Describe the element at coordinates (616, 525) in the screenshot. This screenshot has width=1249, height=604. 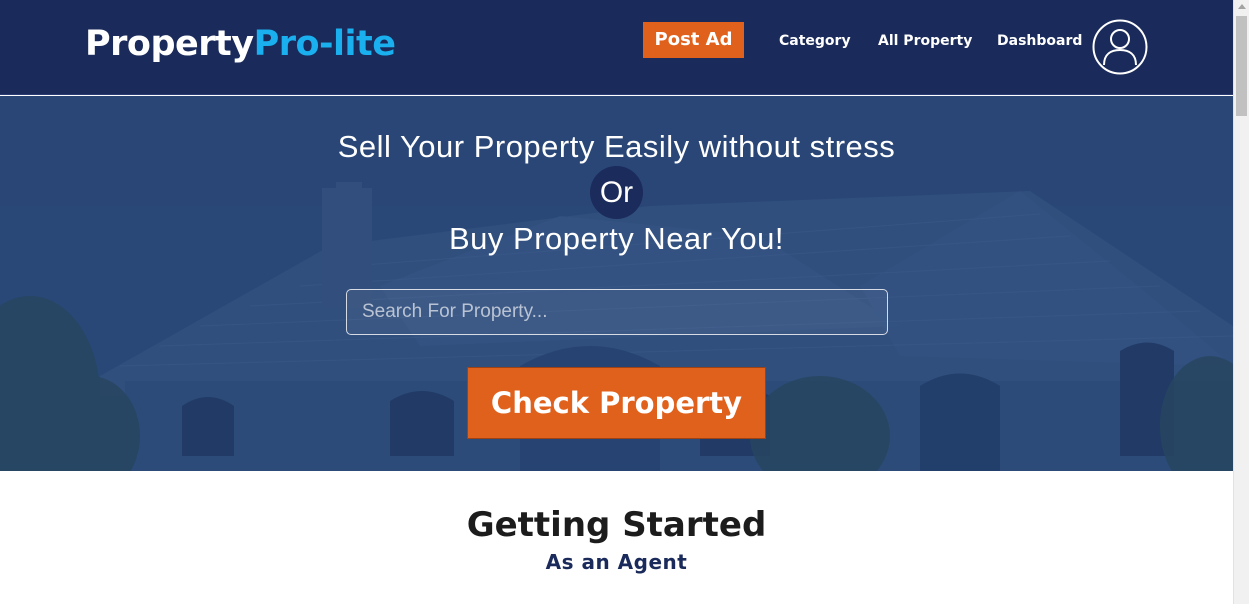
I see `getting-started-title: Getting Started` at that location.